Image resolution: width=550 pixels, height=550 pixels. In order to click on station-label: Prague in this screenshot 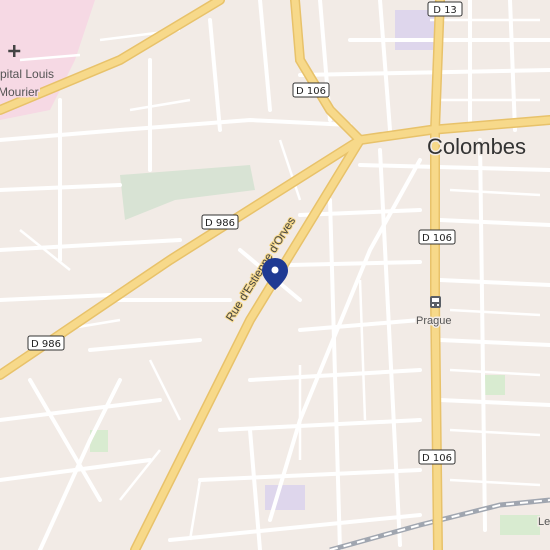, I will do `click(433, 321)`.